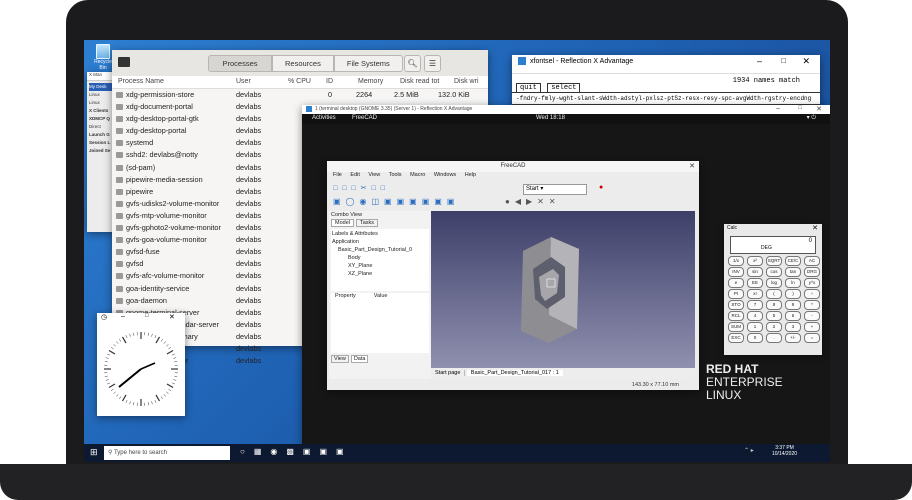 Image resolution: width=912 pixels, height=500 pixels. I want to click on calculator-key: PI, so click(736, 294).